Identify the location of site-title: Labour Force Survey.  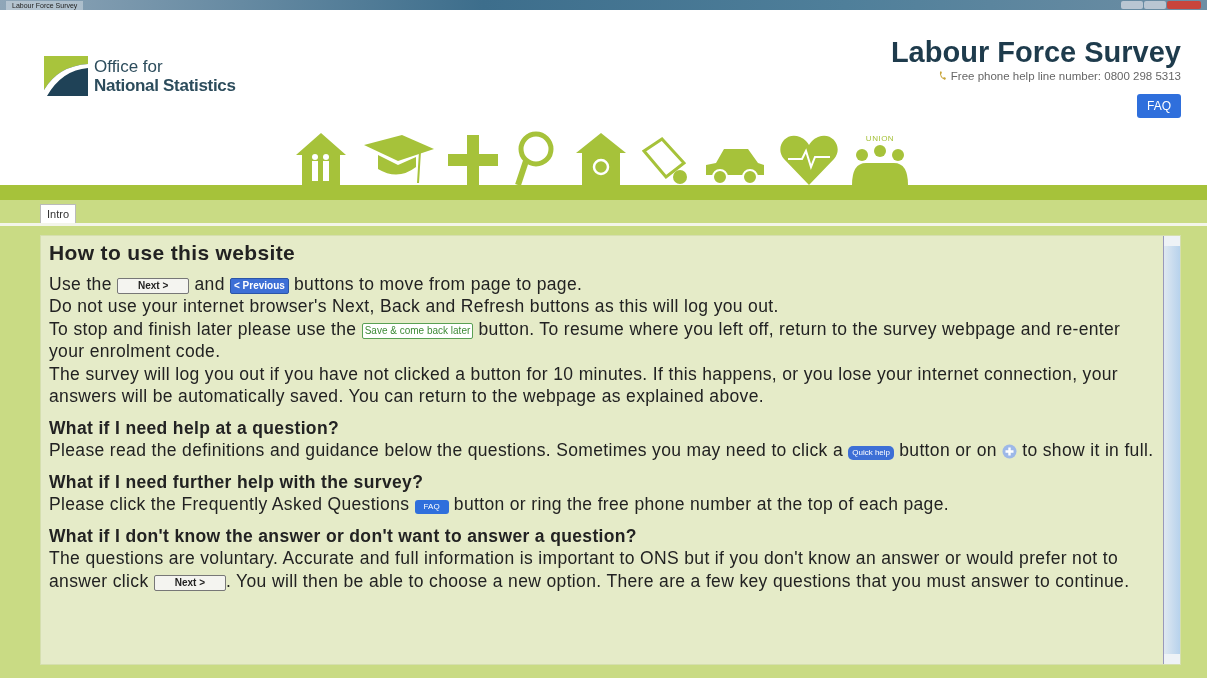
(1035, 52).